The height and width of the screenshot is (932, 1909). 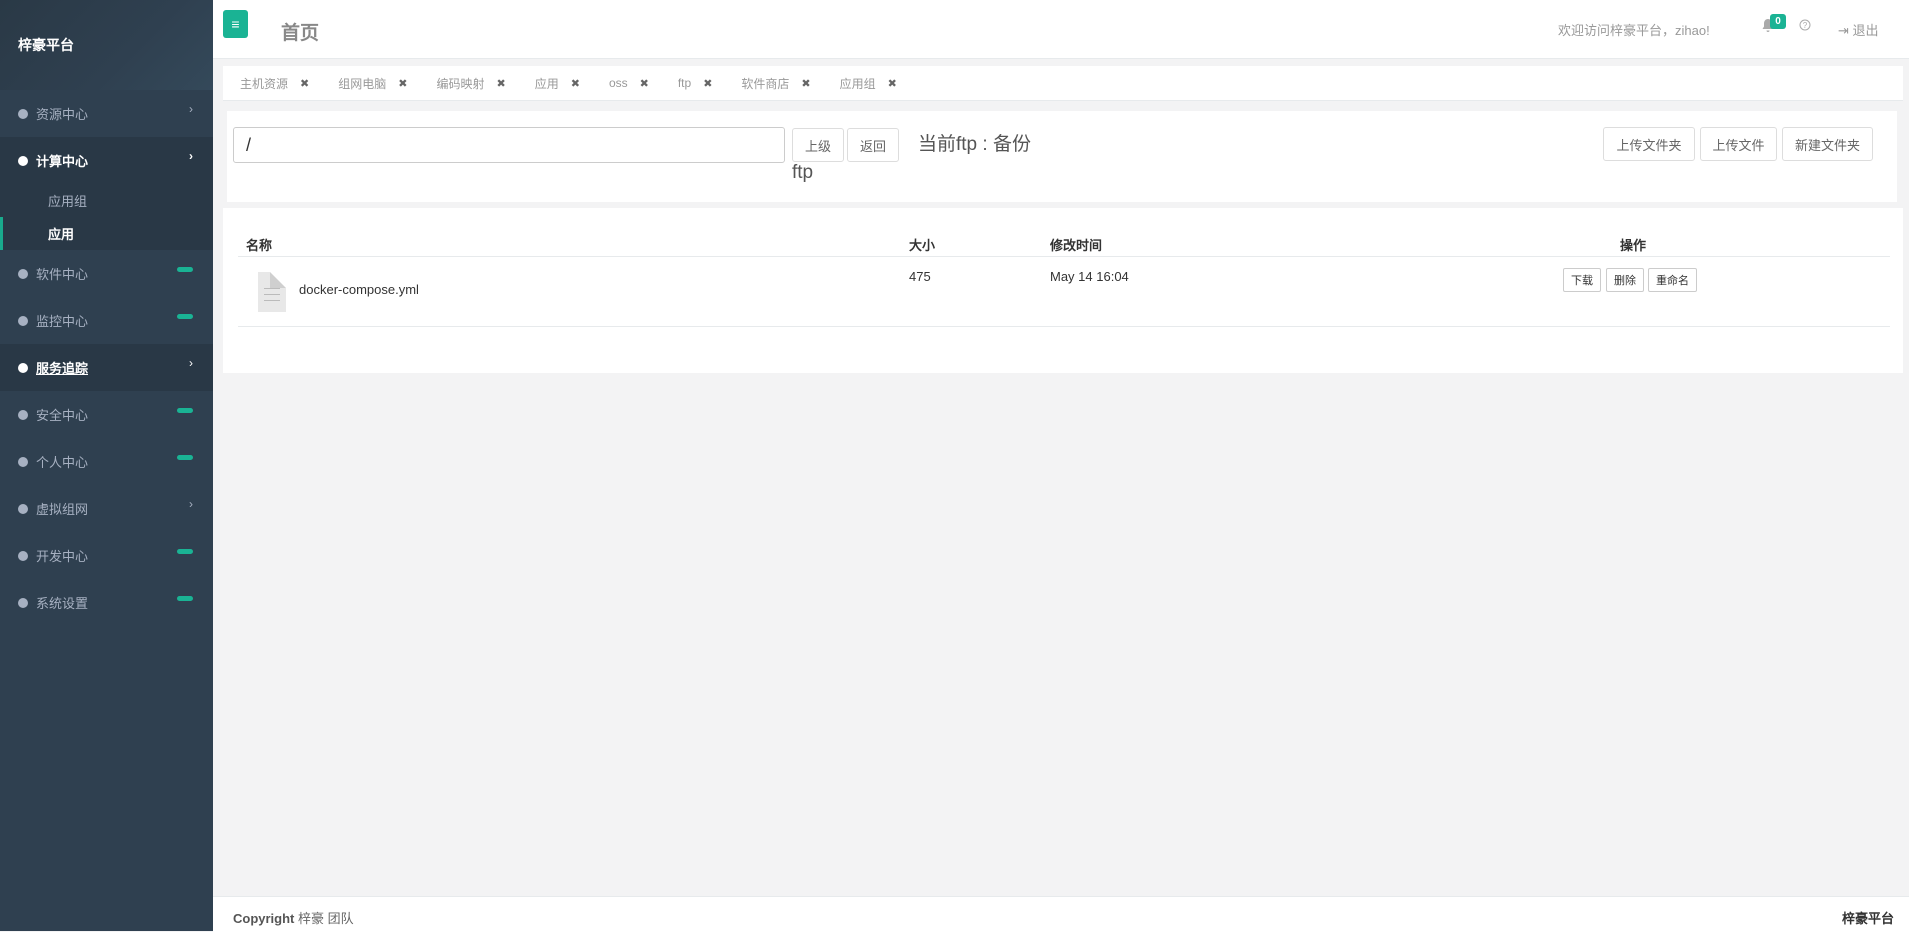 I want to click on tab-label: 软件商店, so click(x=765, y=83).